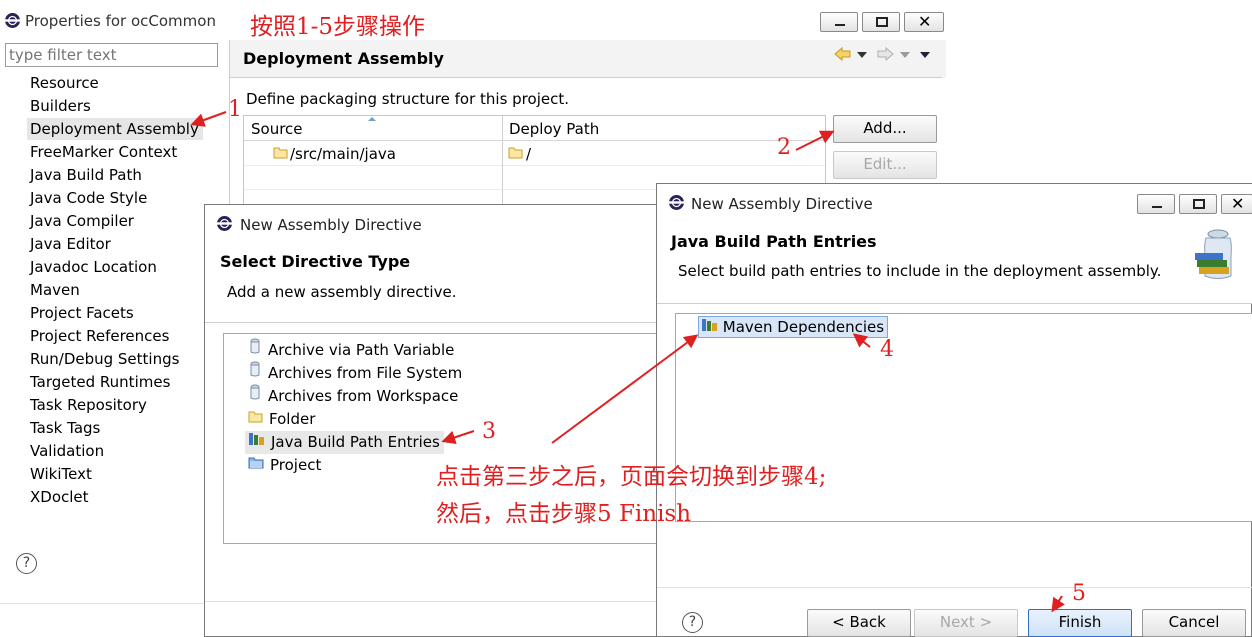 The height and width of the screenshot is (637, 1252). Describe the element at coordinates (458, 437) in the screenshot. I see `arrow-step3` at that location.